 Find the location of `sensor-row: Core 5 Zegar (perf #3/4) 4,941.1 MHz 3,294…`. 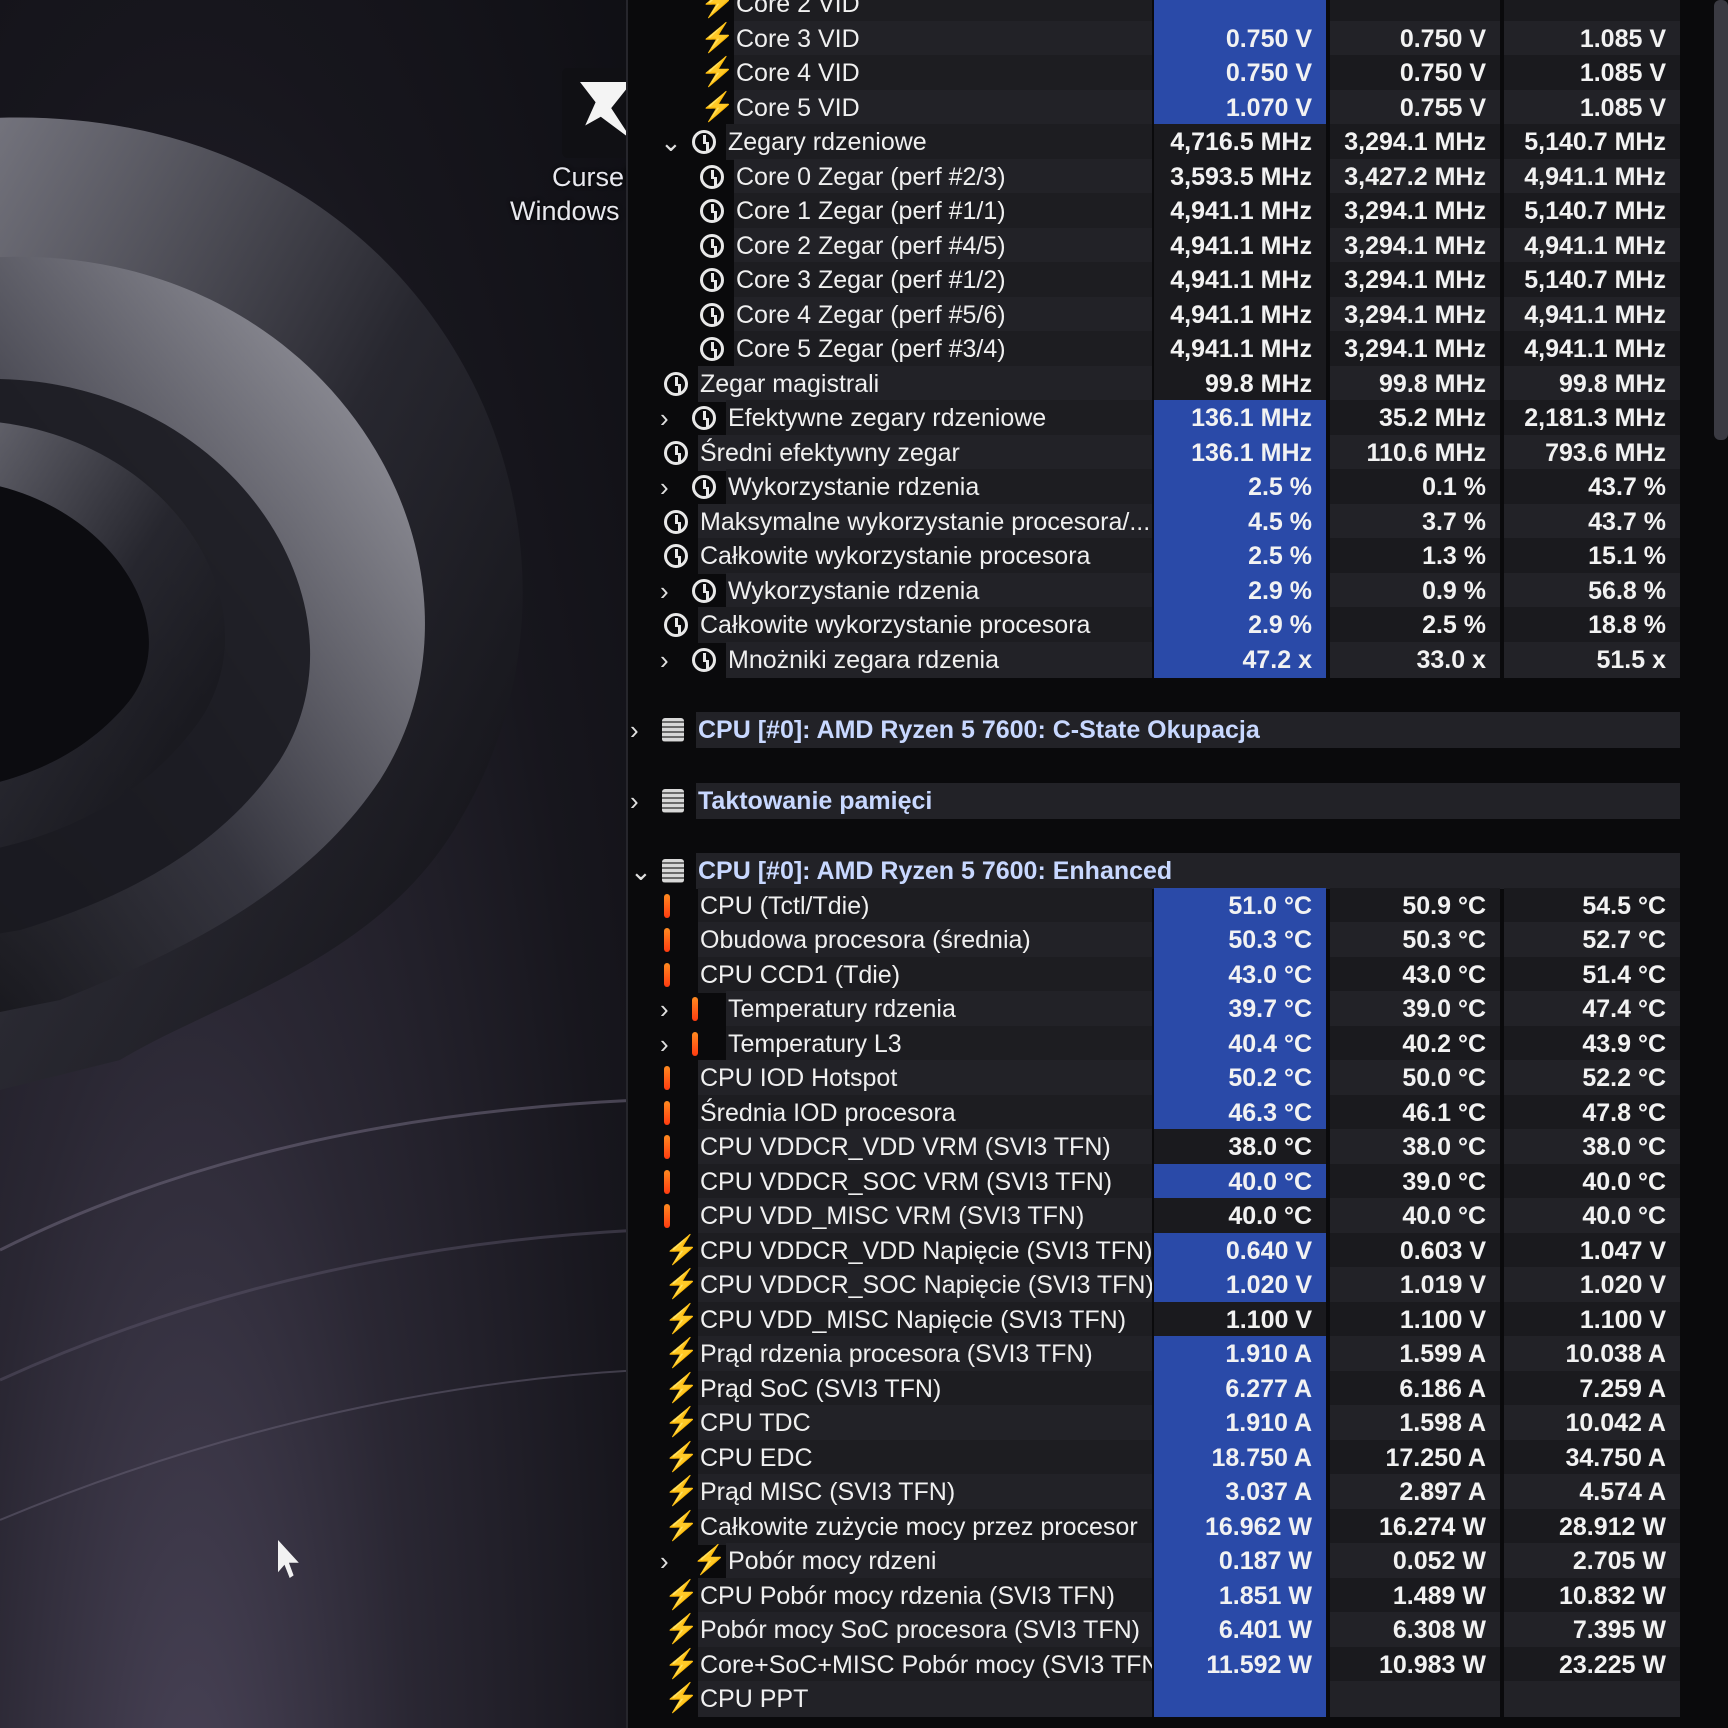

sensor-row: Core 5 Zegar (perf #3/4) 4,941.1 MHz 3,294… is located at coordinates (1168, 349).